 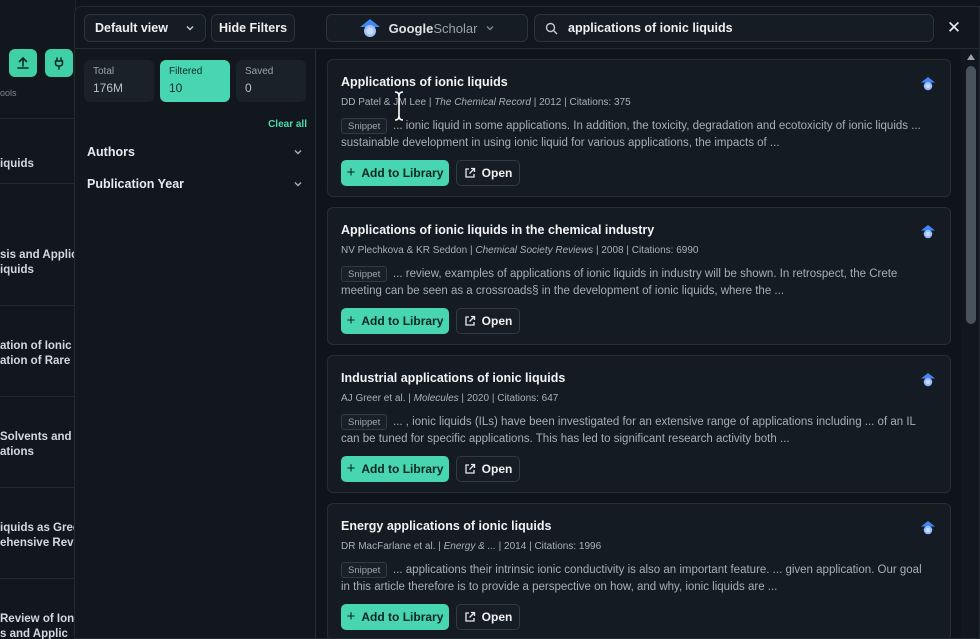 I want to click on stat-label: Filtered, so click(x=186, y=71).